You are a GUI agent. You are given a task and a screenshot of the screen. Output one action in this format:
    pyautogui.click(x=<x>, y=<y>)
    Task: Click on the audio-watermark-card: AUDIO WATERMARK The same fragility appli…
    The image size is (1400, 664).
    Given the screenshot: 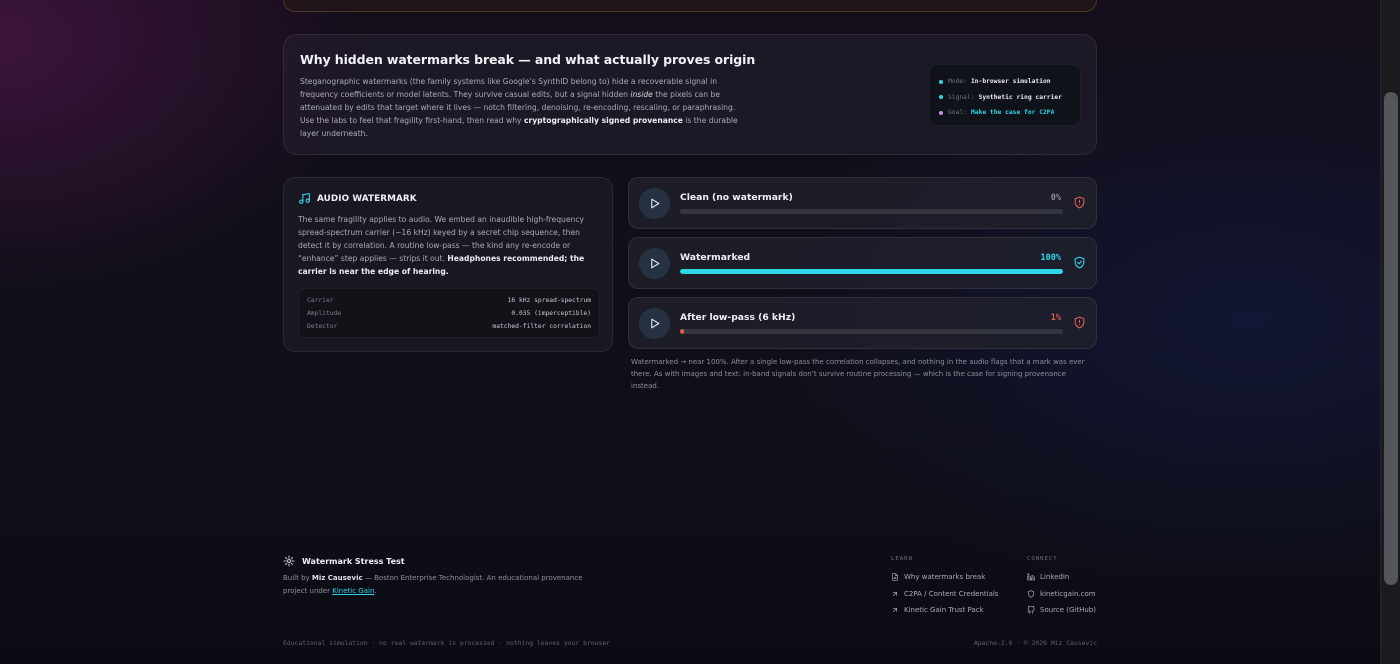 What is the action you would take?
    pyautogui.click(x=448, y=264)
    